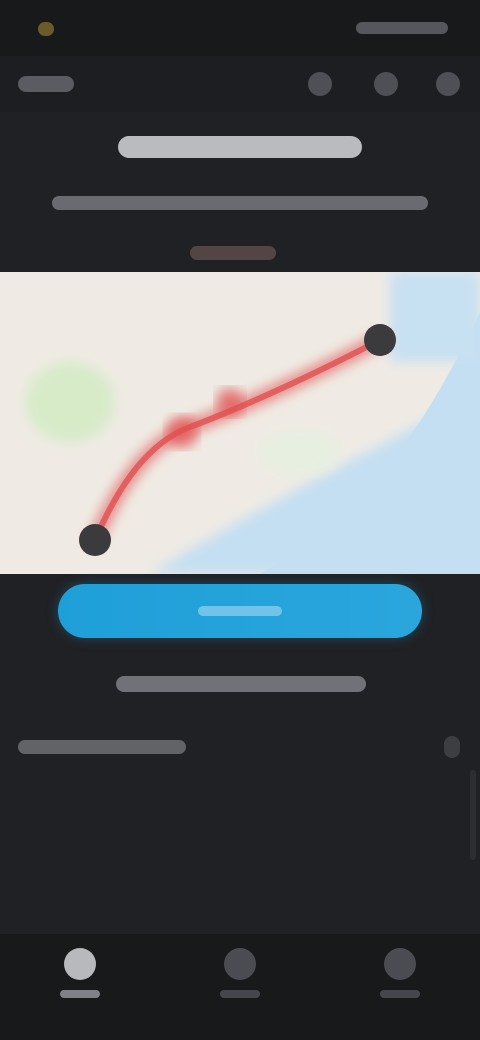 The width and height of the screenshot is (480, 1040). Describe the element at coordinates (182, 432) in the screenshot. I see `map-route-highlight` at that location.